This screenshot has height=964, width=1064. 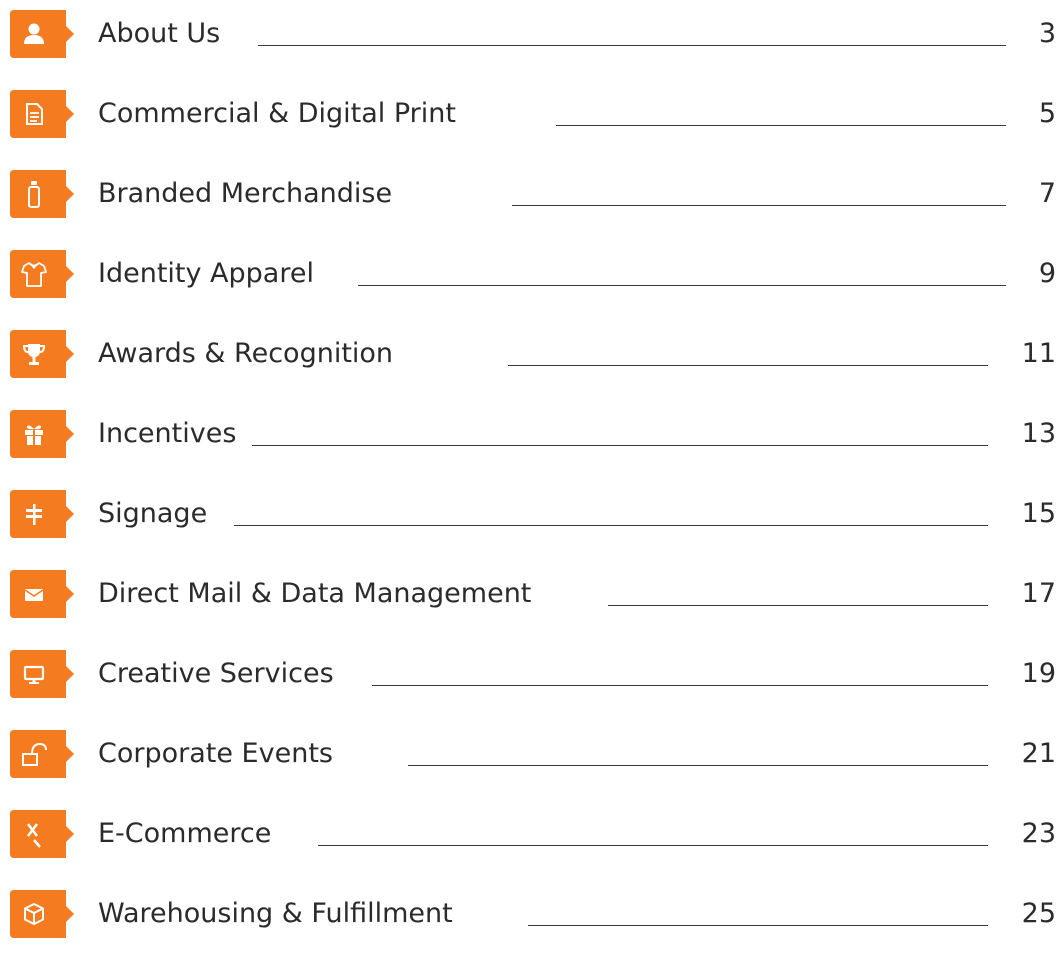 I want to click on toc-entry-identity-apparel: Identity Apparel 9, so click(x=532, y=274).